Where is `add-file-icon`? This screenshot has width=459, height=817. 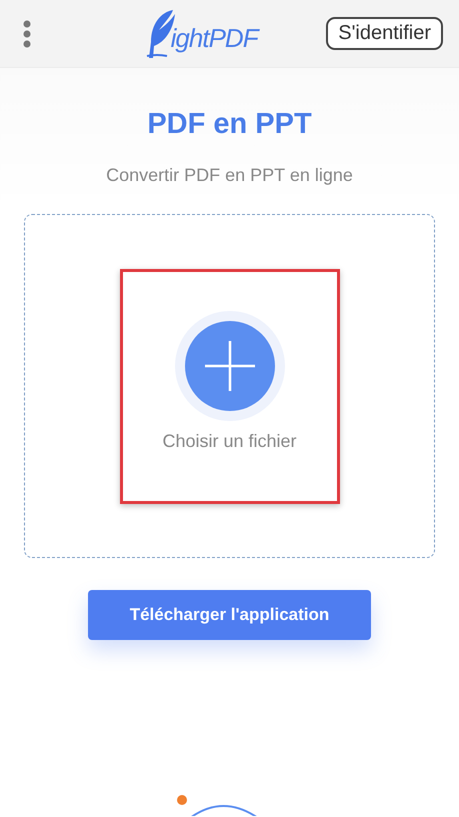 add-file-icon is located at coordinates (229, 365).